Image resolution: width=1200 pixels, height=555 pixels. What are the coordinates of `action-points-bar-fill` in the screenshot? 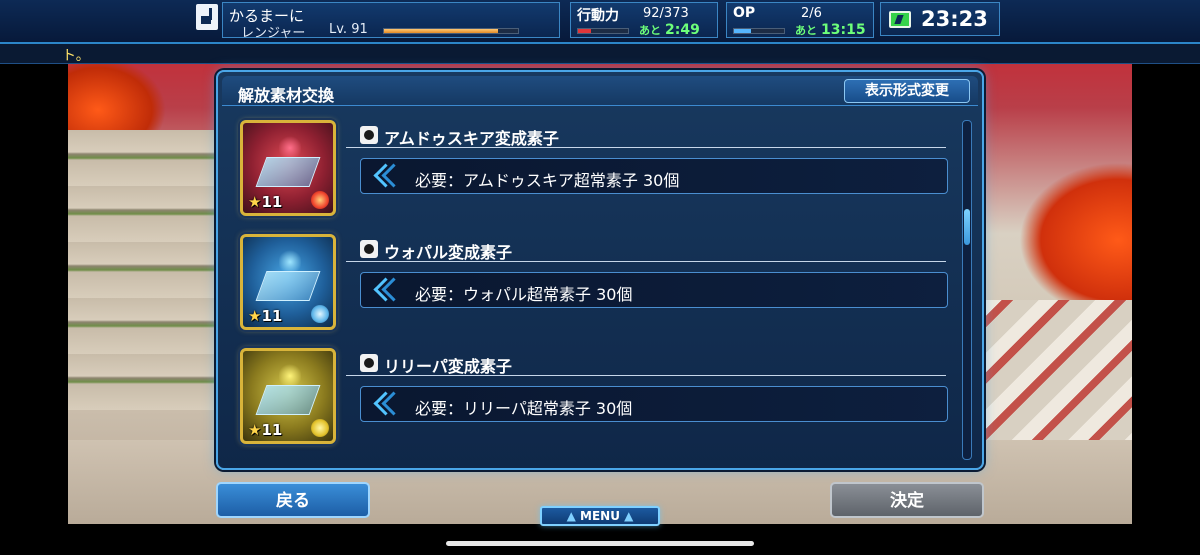 It's located at (584, 31).